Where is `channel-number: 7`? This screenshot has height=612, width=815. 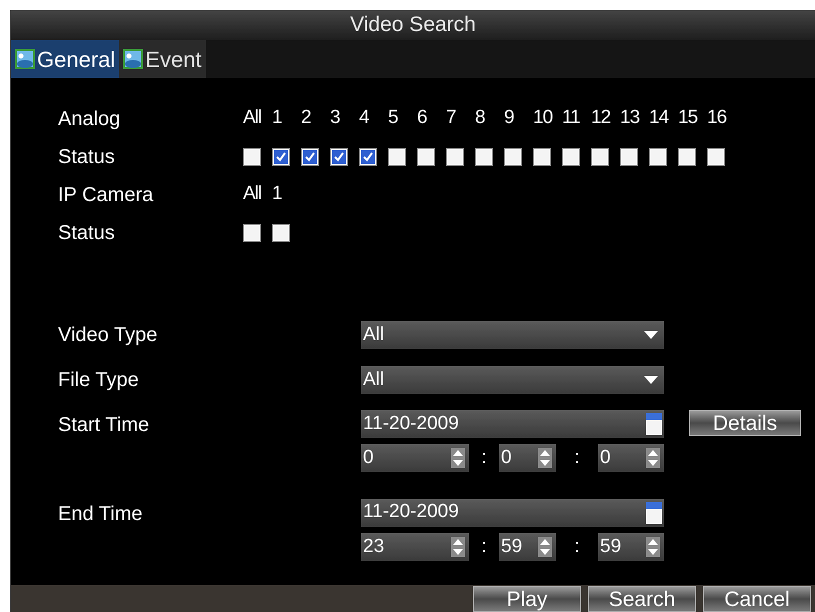 channel-number: 7 is located at coordinates (451, 118).